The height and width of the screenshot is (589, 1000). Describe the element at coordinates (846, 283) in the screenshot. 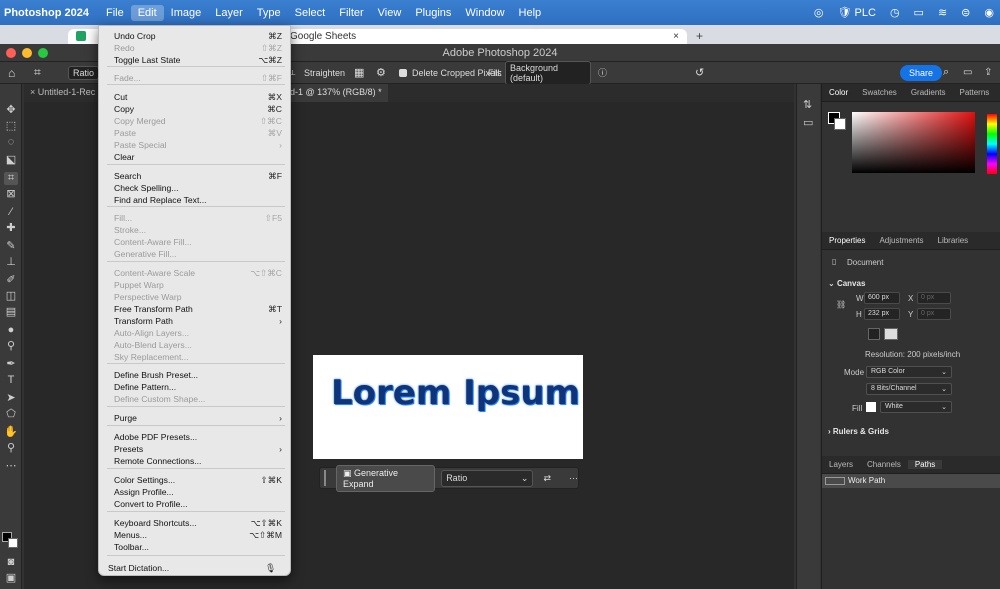

I see `canvas-section-header: ⌄ Canvas` at that location.